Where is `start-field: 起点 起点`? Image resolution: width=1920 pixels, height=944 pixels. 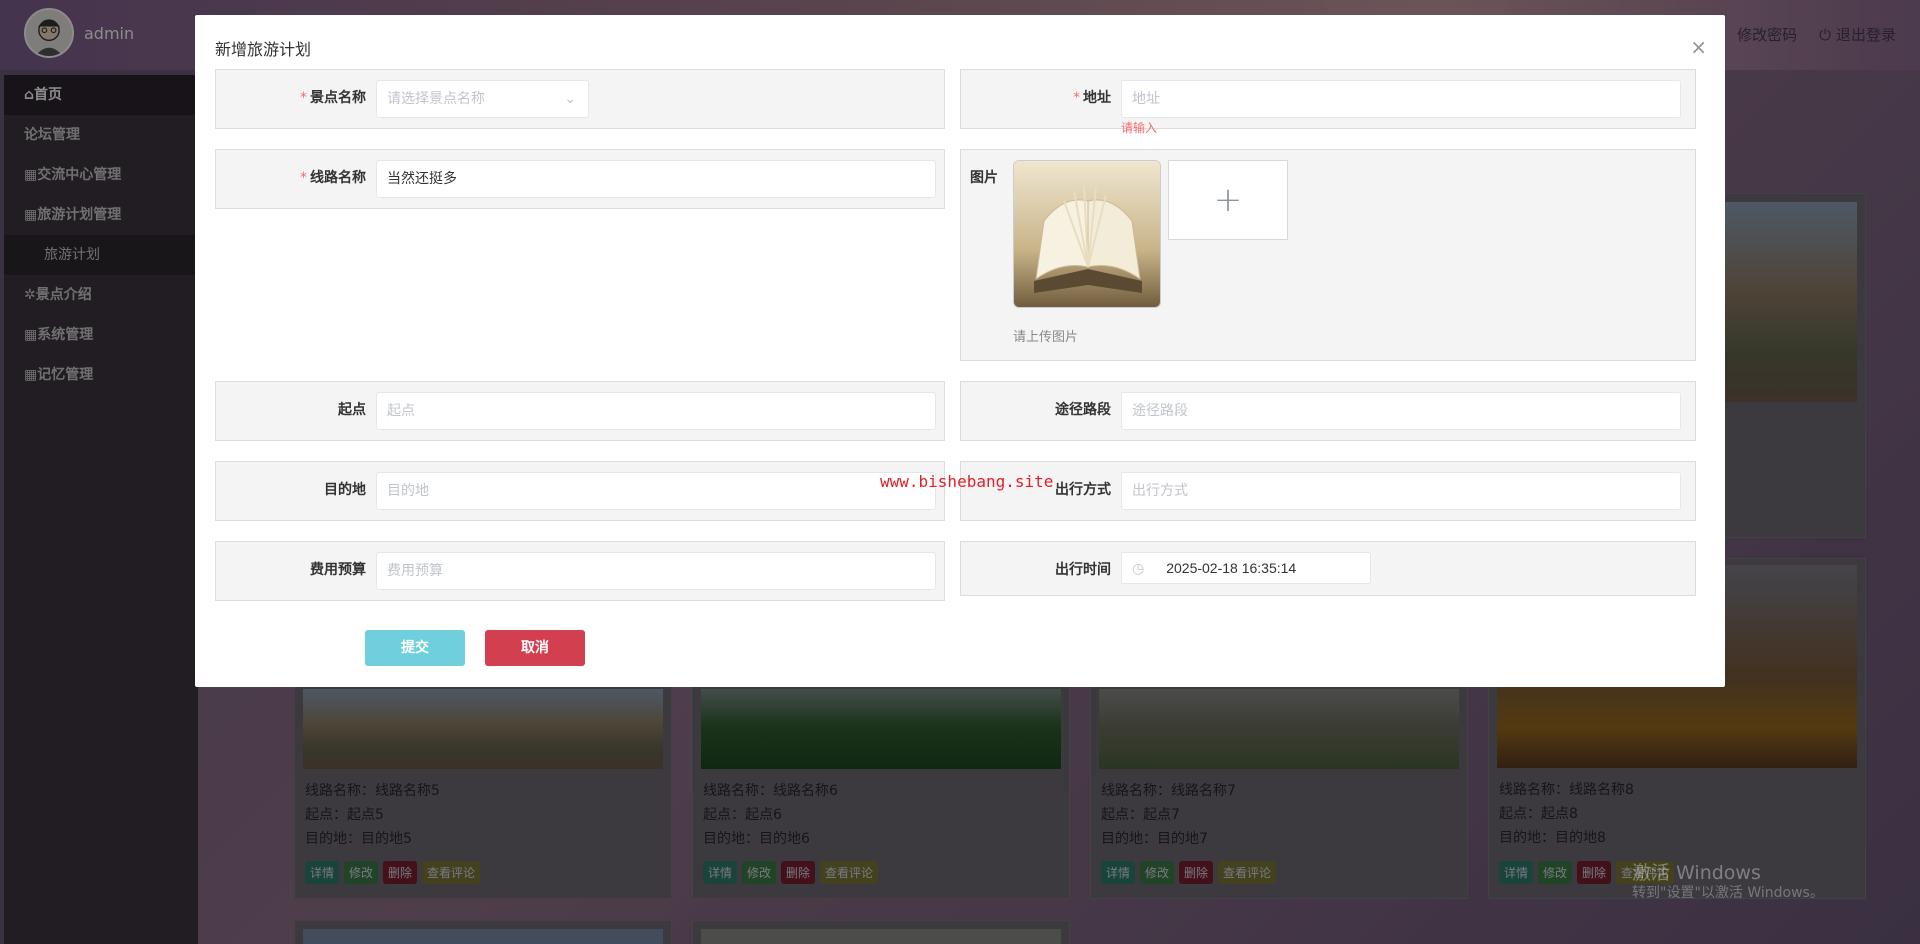
start-field: 起点 起点 is located at coordinates (580, 411).